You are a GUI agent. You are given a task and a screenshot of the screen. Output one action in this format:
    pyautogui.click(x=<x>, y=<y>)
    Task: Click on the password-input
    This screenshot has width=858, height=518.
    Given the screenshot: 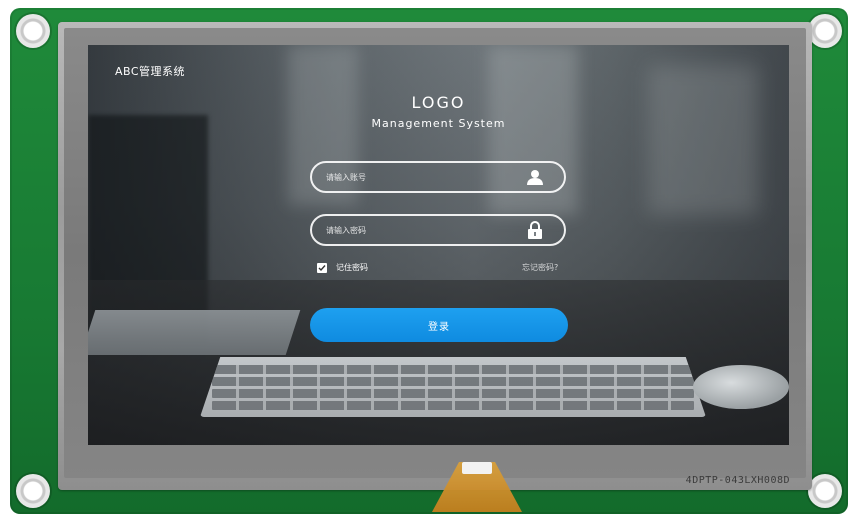 What is the action you would take?
    pyautogui.click(x=418, y=230)
    